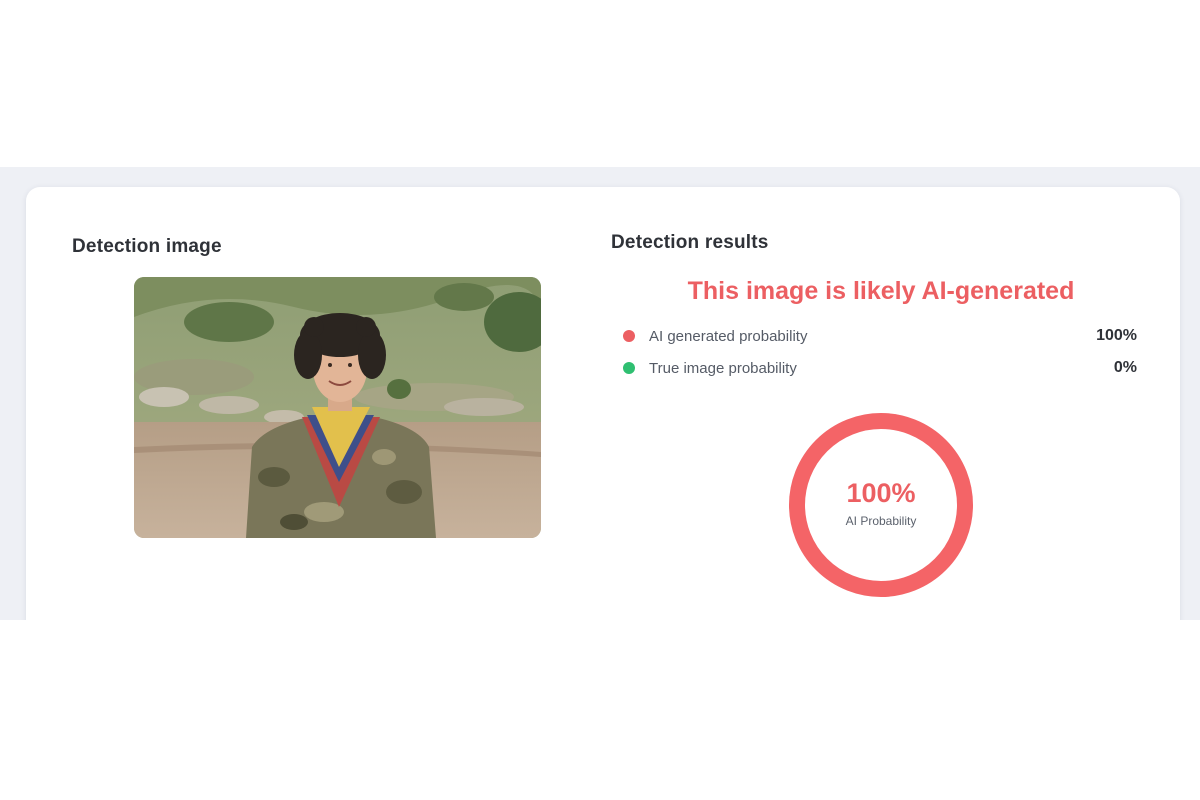 The width and height of the screenshot is (1200, 800). Describe the element at coordinates (880, 336) in the screenshot. I see `ai-probability-row: AI generated probability 100%` at that location.